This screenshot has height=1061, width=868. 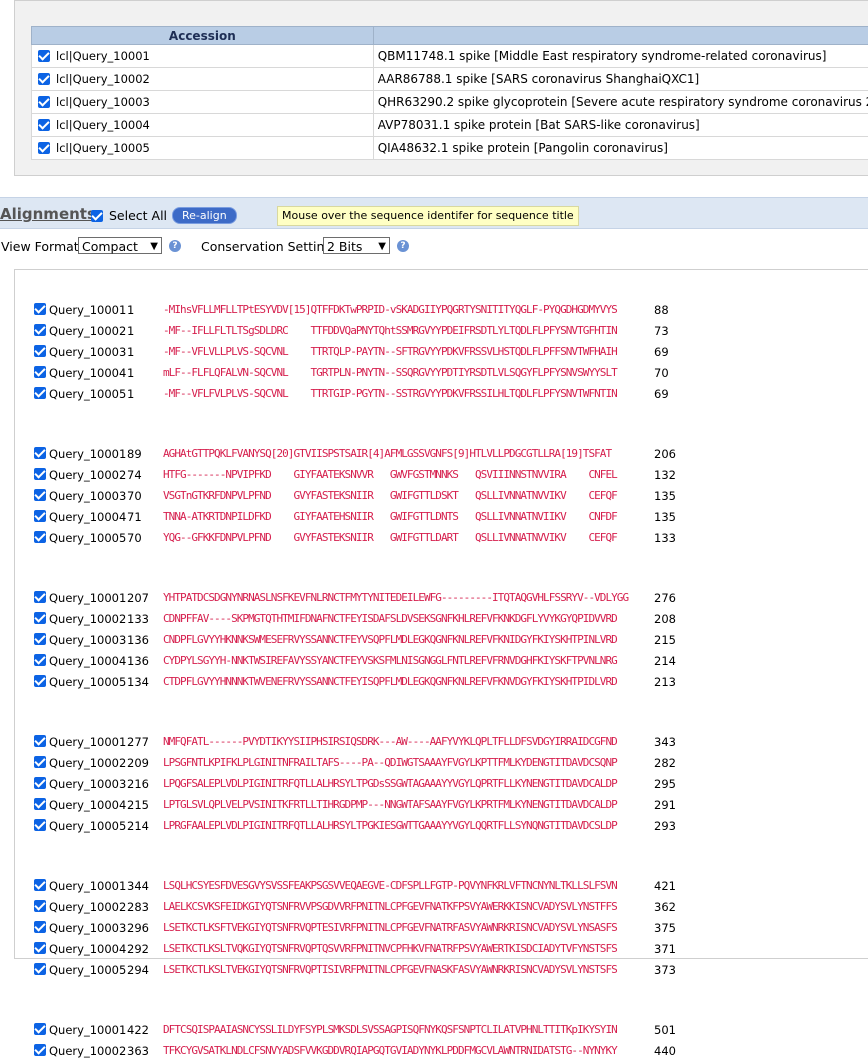 What do you see at coordinates (138, 1051) in the screenshot?
I see `sequence-start: 363` at bounding box center [138, 1051].